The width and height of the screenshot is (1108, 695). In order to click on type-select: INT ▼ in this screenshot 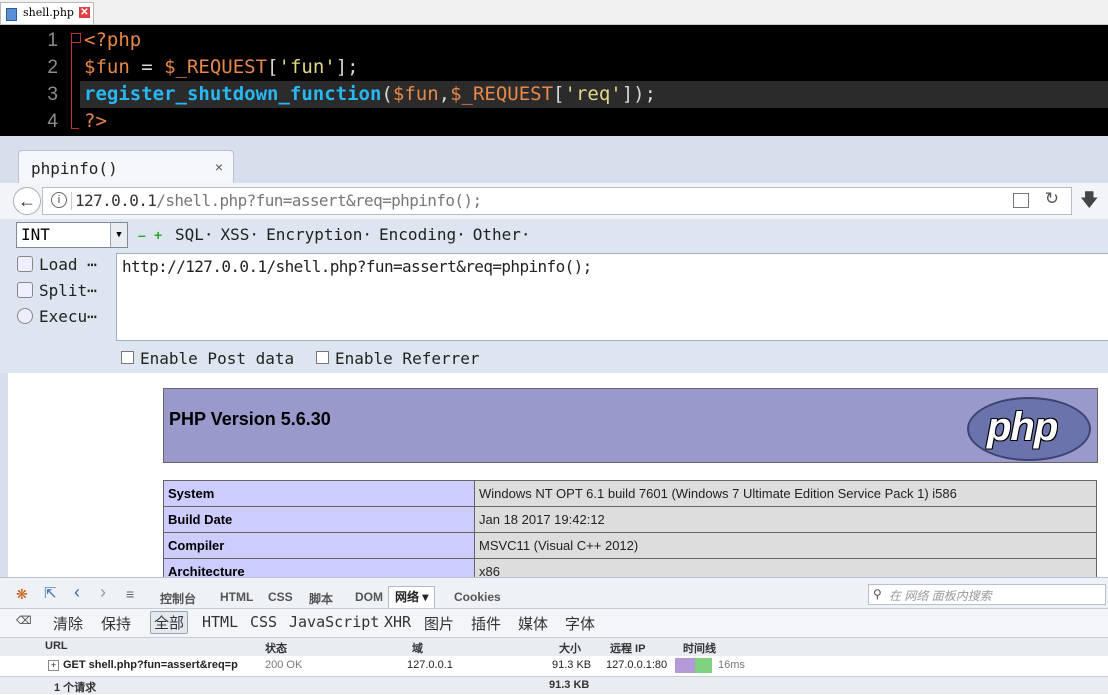, I will do `click(72, 235)`.